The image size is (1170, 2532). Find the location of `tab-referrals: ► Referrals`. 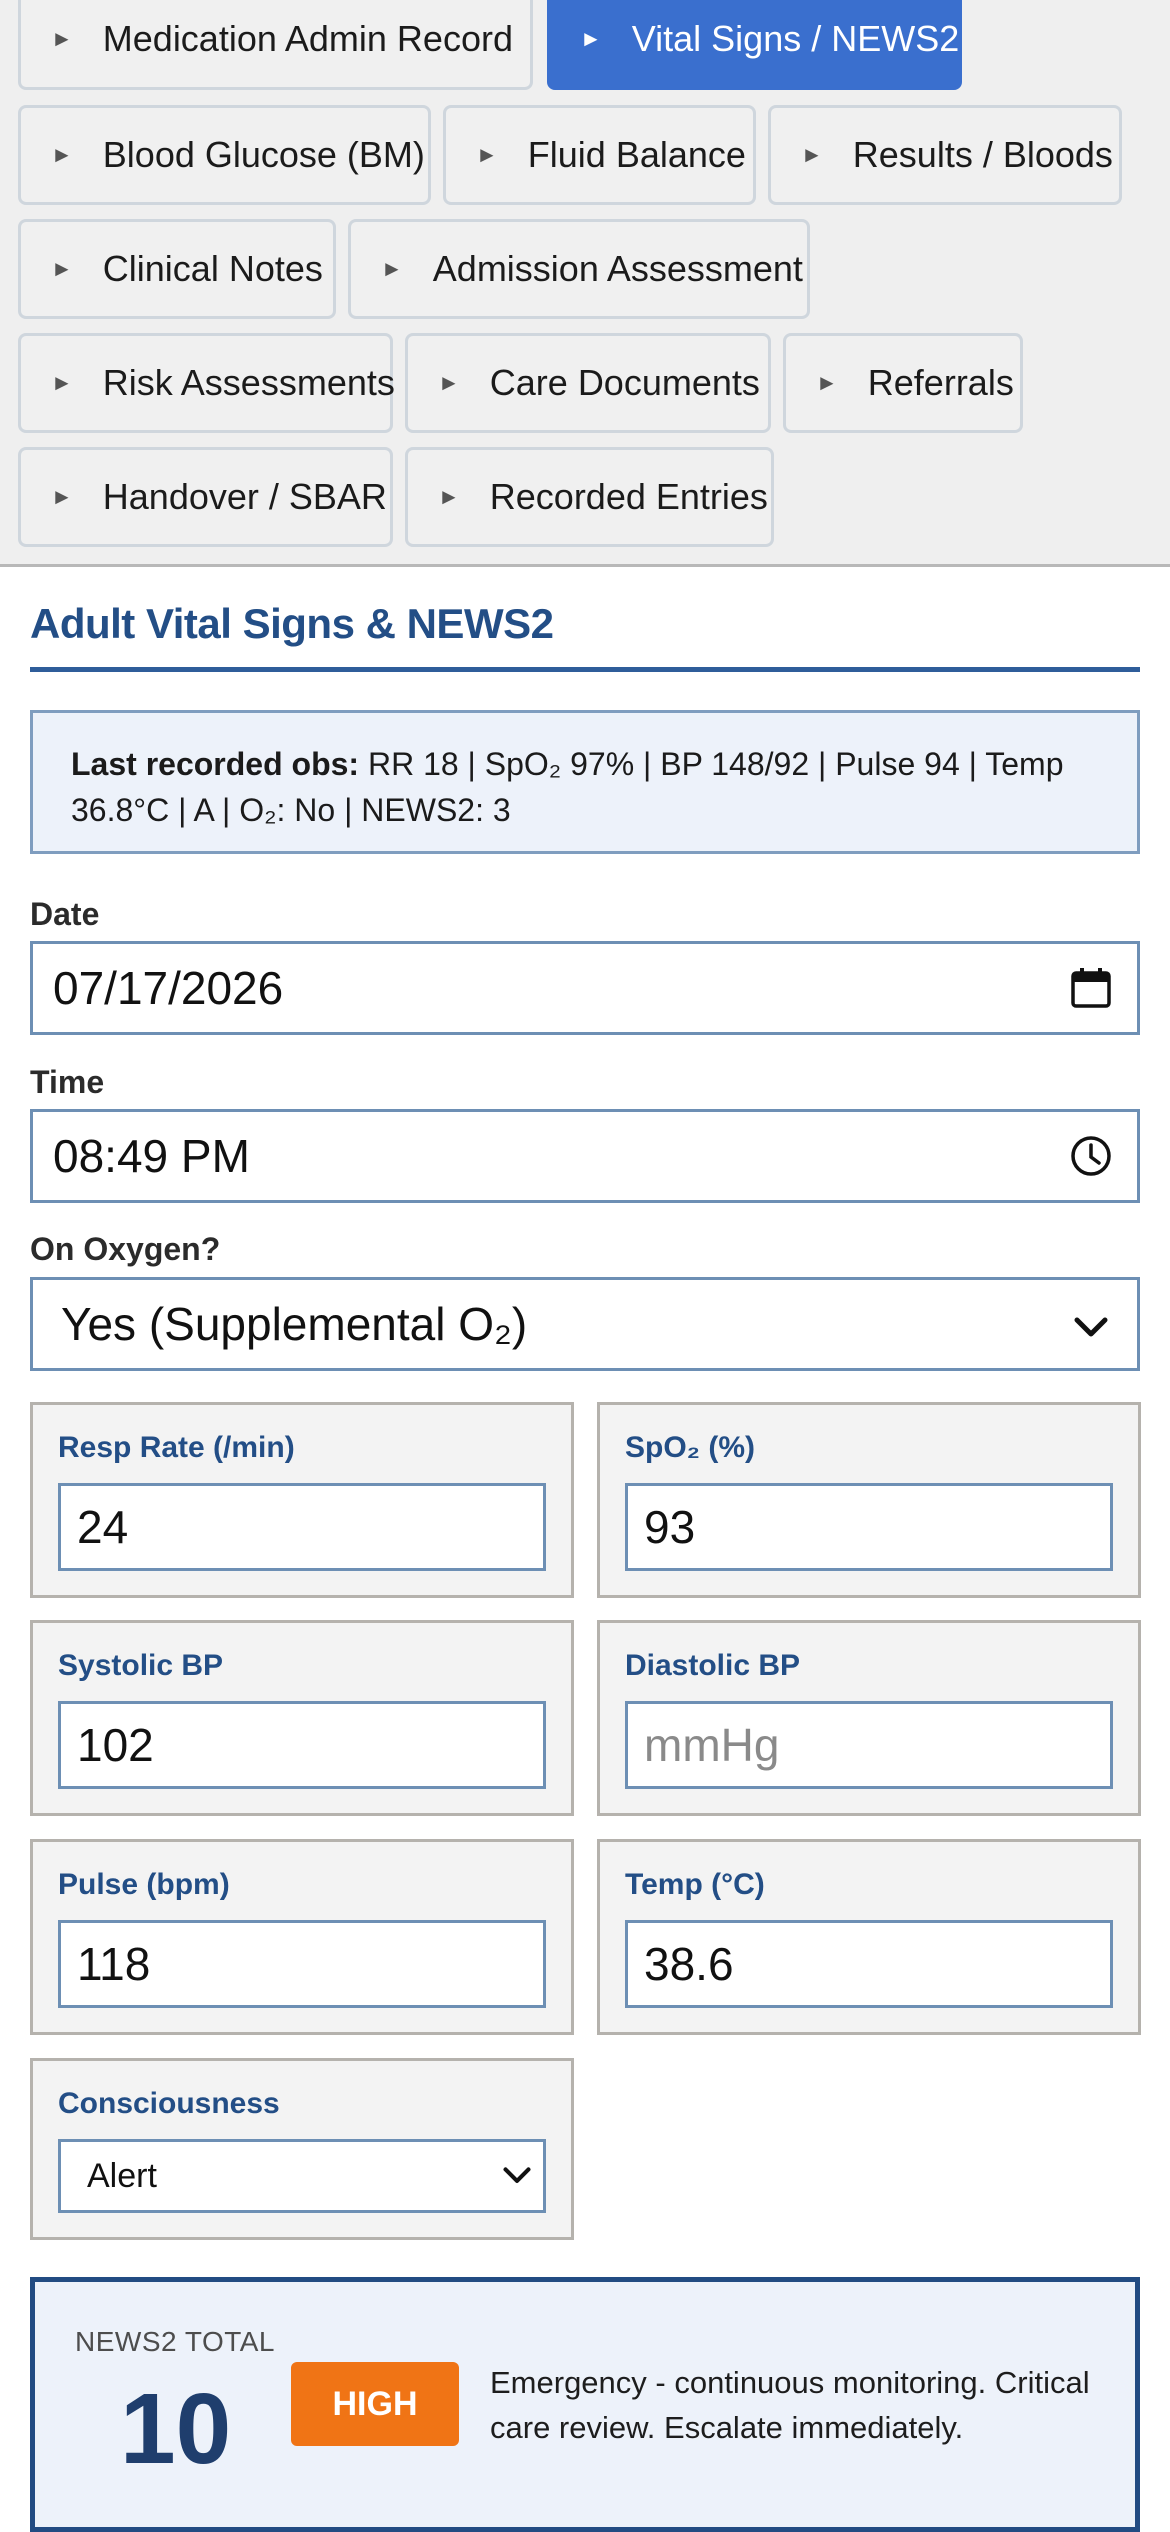

tab-referrals: ► Referrals is located at coordinates (903, 383).